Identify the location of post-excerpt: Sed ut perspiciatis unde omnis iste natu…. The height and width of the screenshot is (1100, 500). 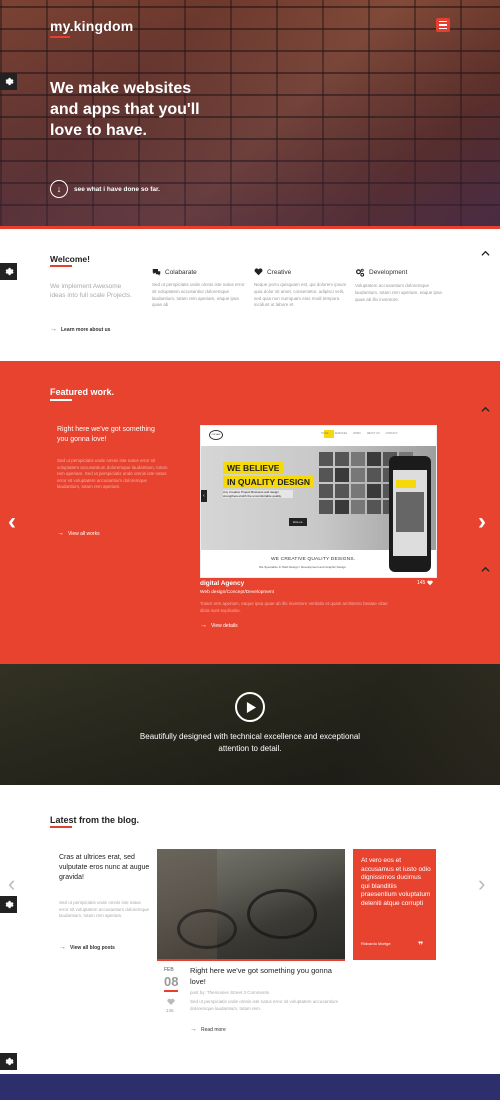
(264, 1005).